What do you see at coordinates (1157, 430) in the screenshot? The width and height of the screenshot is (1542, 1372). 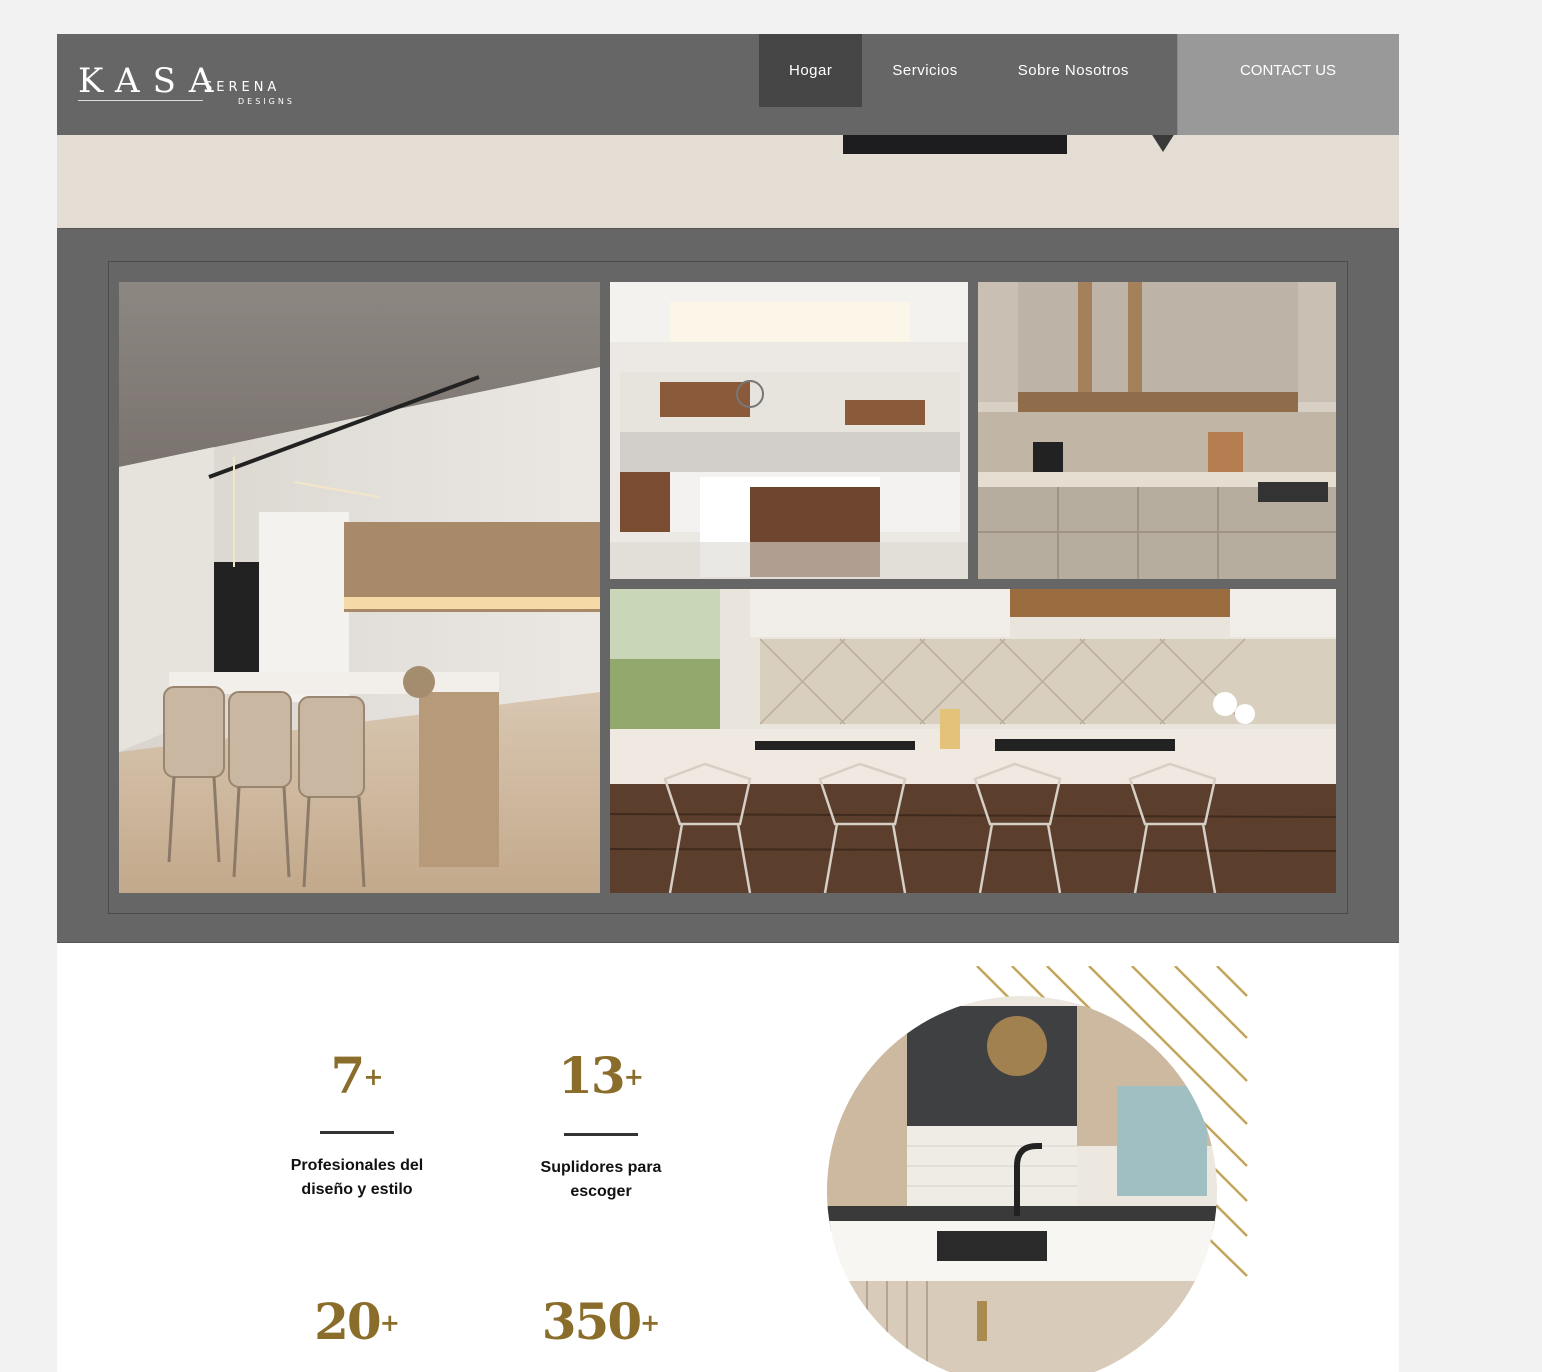 I see `gallery-photo-beige-kitchen` at bounding box center [1157, 430].